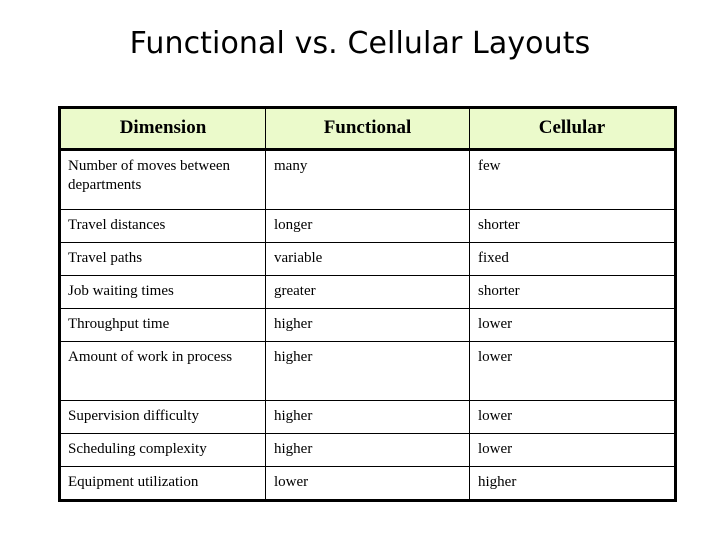 The image size is (720, 540). I want to click on cell-dimension: Amount of work in process, so click(162, 371).